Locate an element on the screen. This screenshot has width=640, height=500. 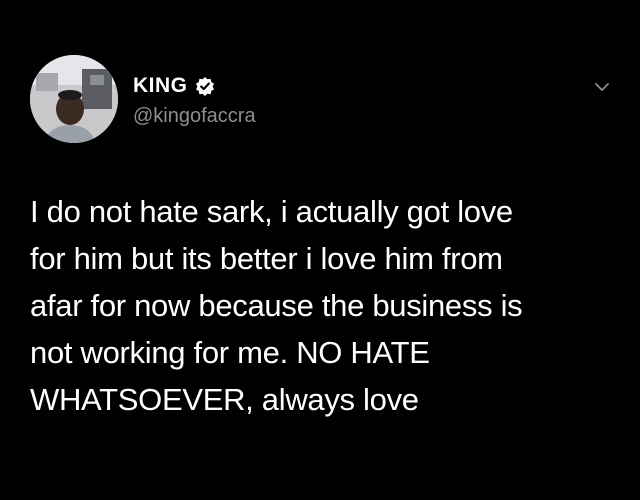
profile-photo-icon is located at coordinates (74, 99).